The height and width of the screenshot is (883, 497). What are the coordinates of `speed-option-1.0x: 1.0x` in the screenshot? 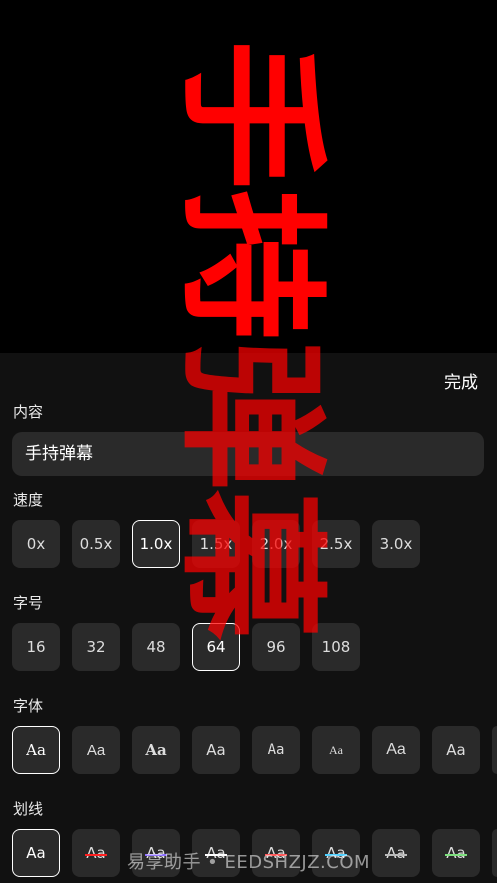 It's located at (156, 544).